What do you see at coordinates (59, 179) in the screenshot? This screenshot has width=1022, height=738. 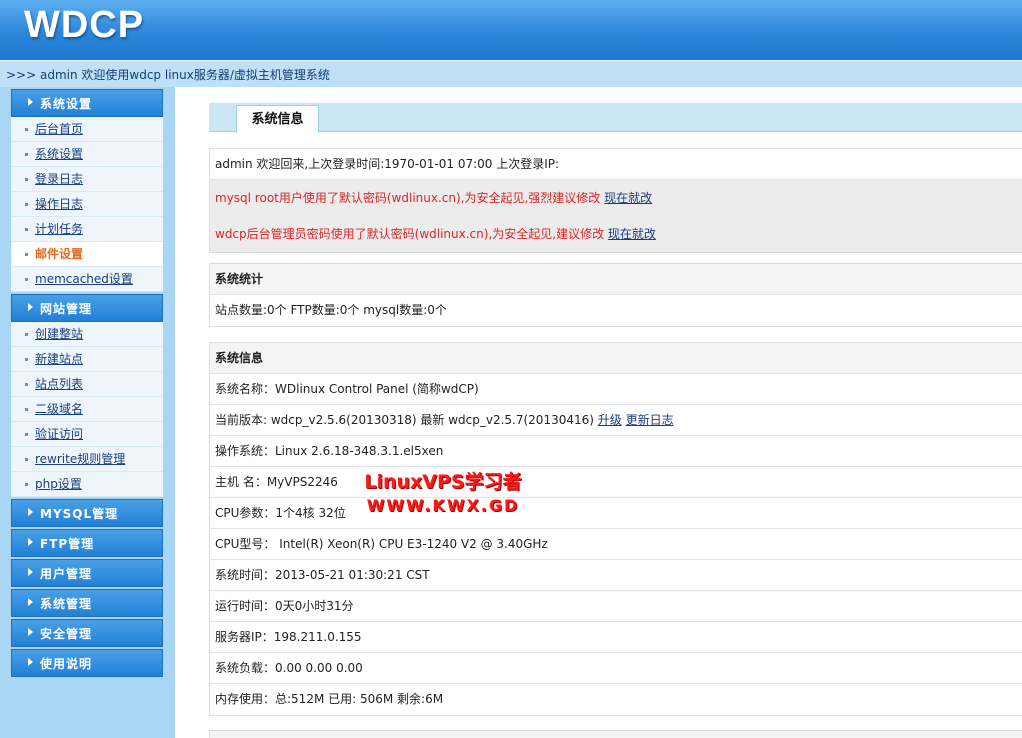 I see `sidebar-link: 登录日志` at bounding box center [59, 179].